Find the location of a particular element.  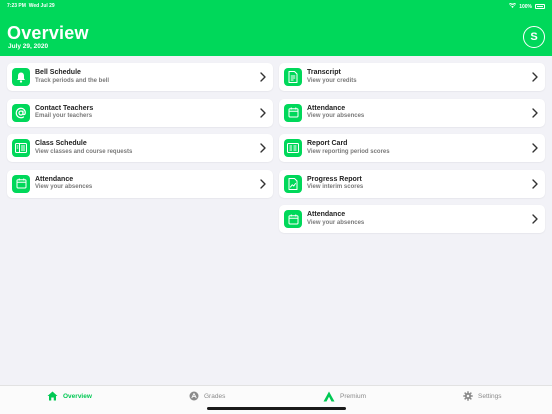

card-title: Bell Schedule is located at coordinates (58, 72).